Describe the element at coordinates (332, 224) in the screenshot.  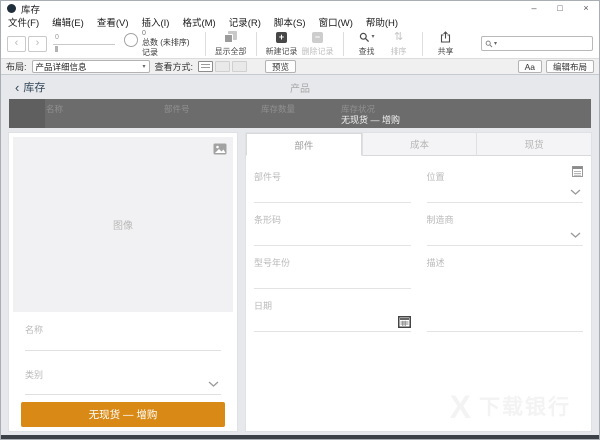
I see `barcode-field: 条形码` at that location.